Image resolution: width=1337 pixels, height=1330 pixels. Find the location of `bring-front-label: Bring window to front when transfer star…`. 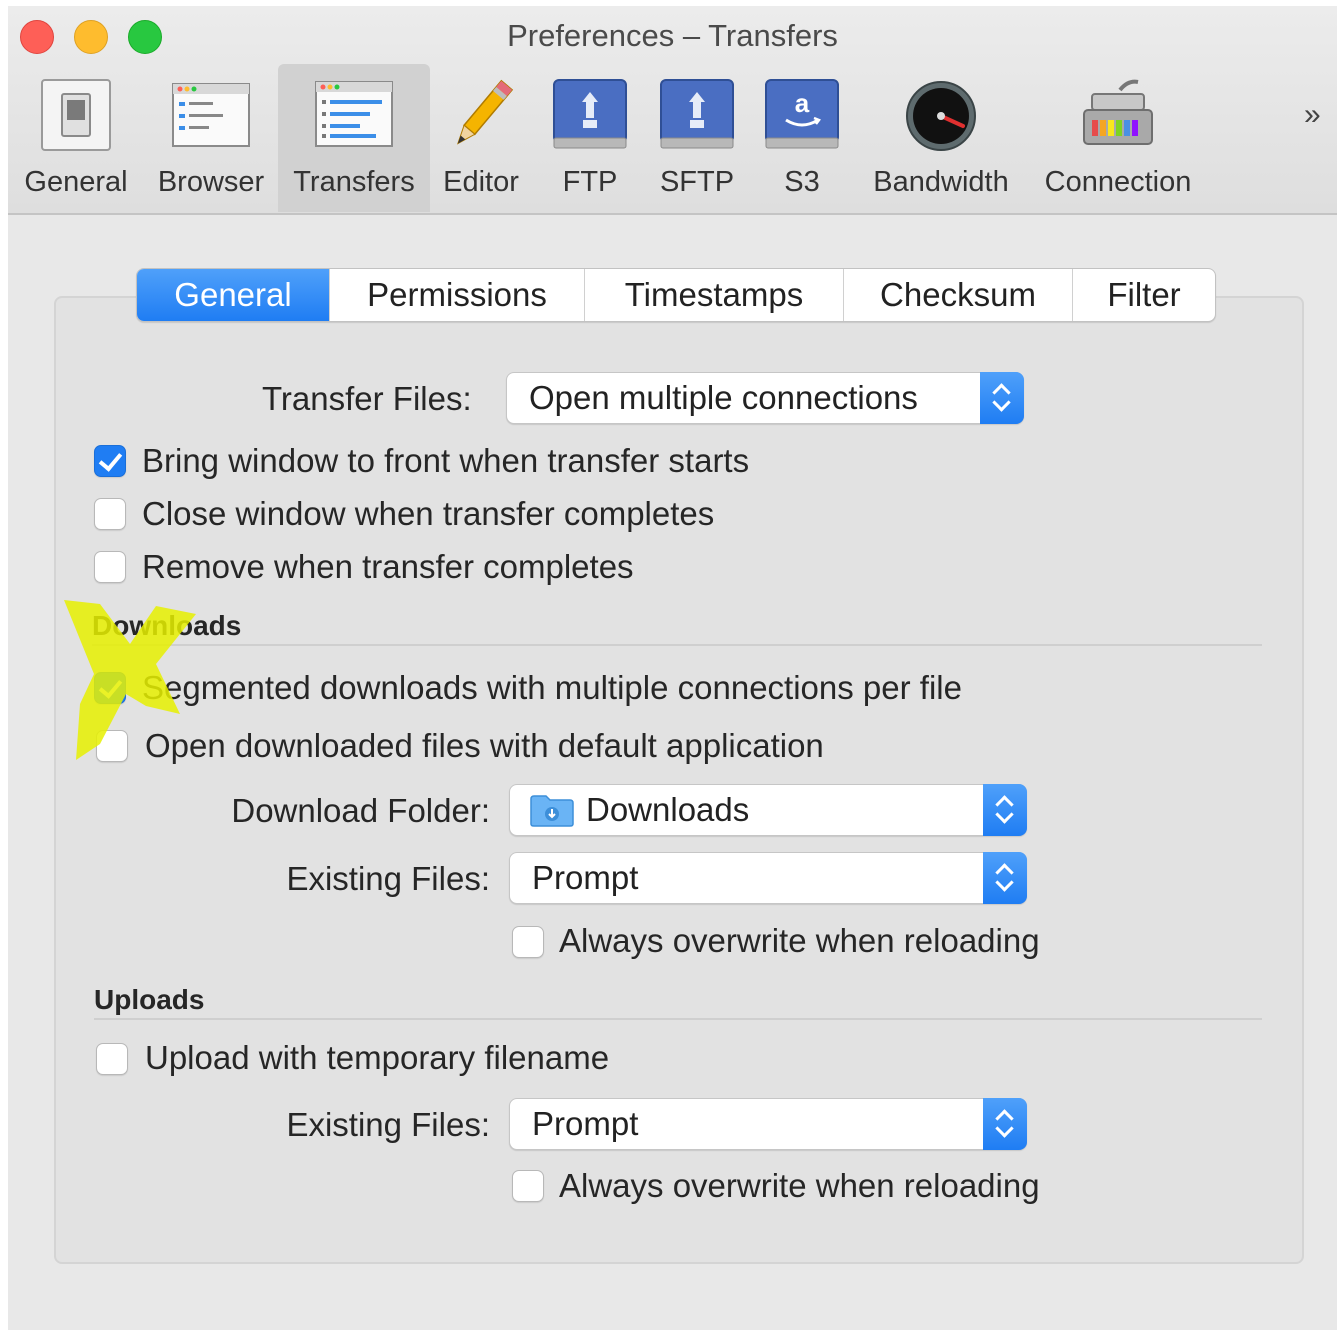

bring-front-label: Bring window to front when transfer star… is located at coordinates (446, 460).